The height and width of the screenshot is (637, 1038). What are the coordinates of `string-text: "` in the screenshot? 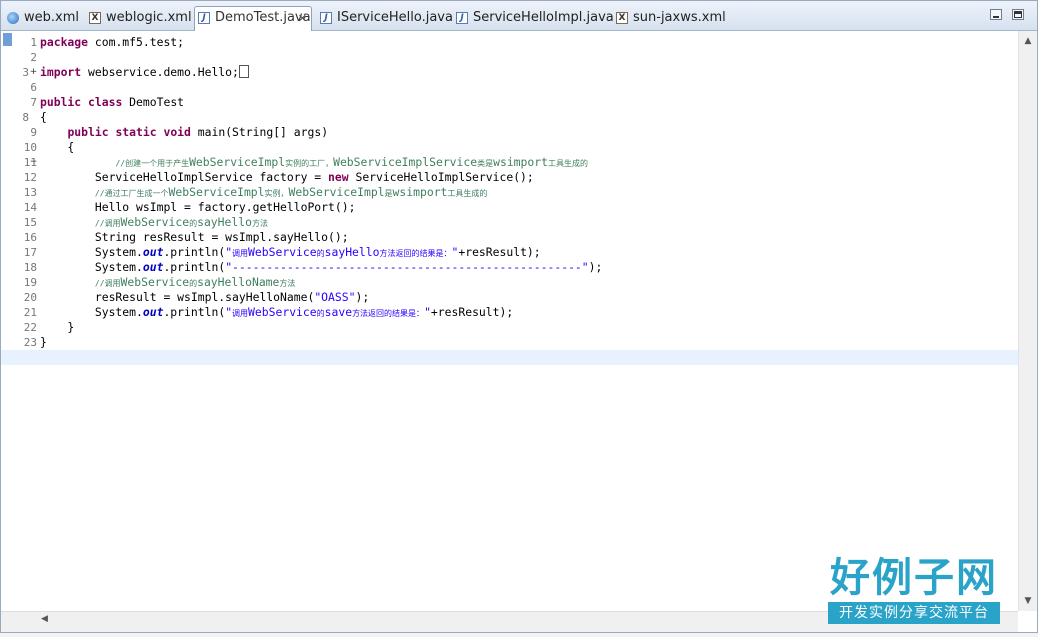 It's located at (427, 312).